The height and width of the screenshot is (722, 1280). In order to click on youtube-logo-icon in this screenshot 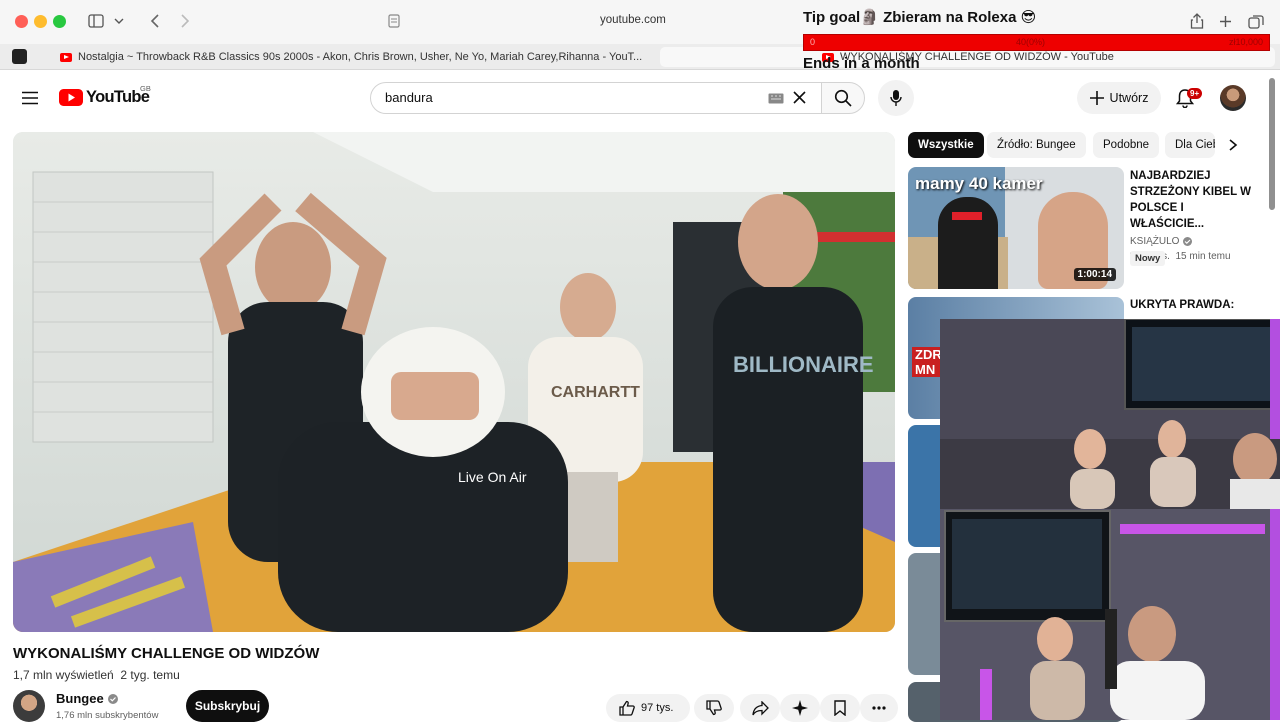, I will do `click(71, 97)`.